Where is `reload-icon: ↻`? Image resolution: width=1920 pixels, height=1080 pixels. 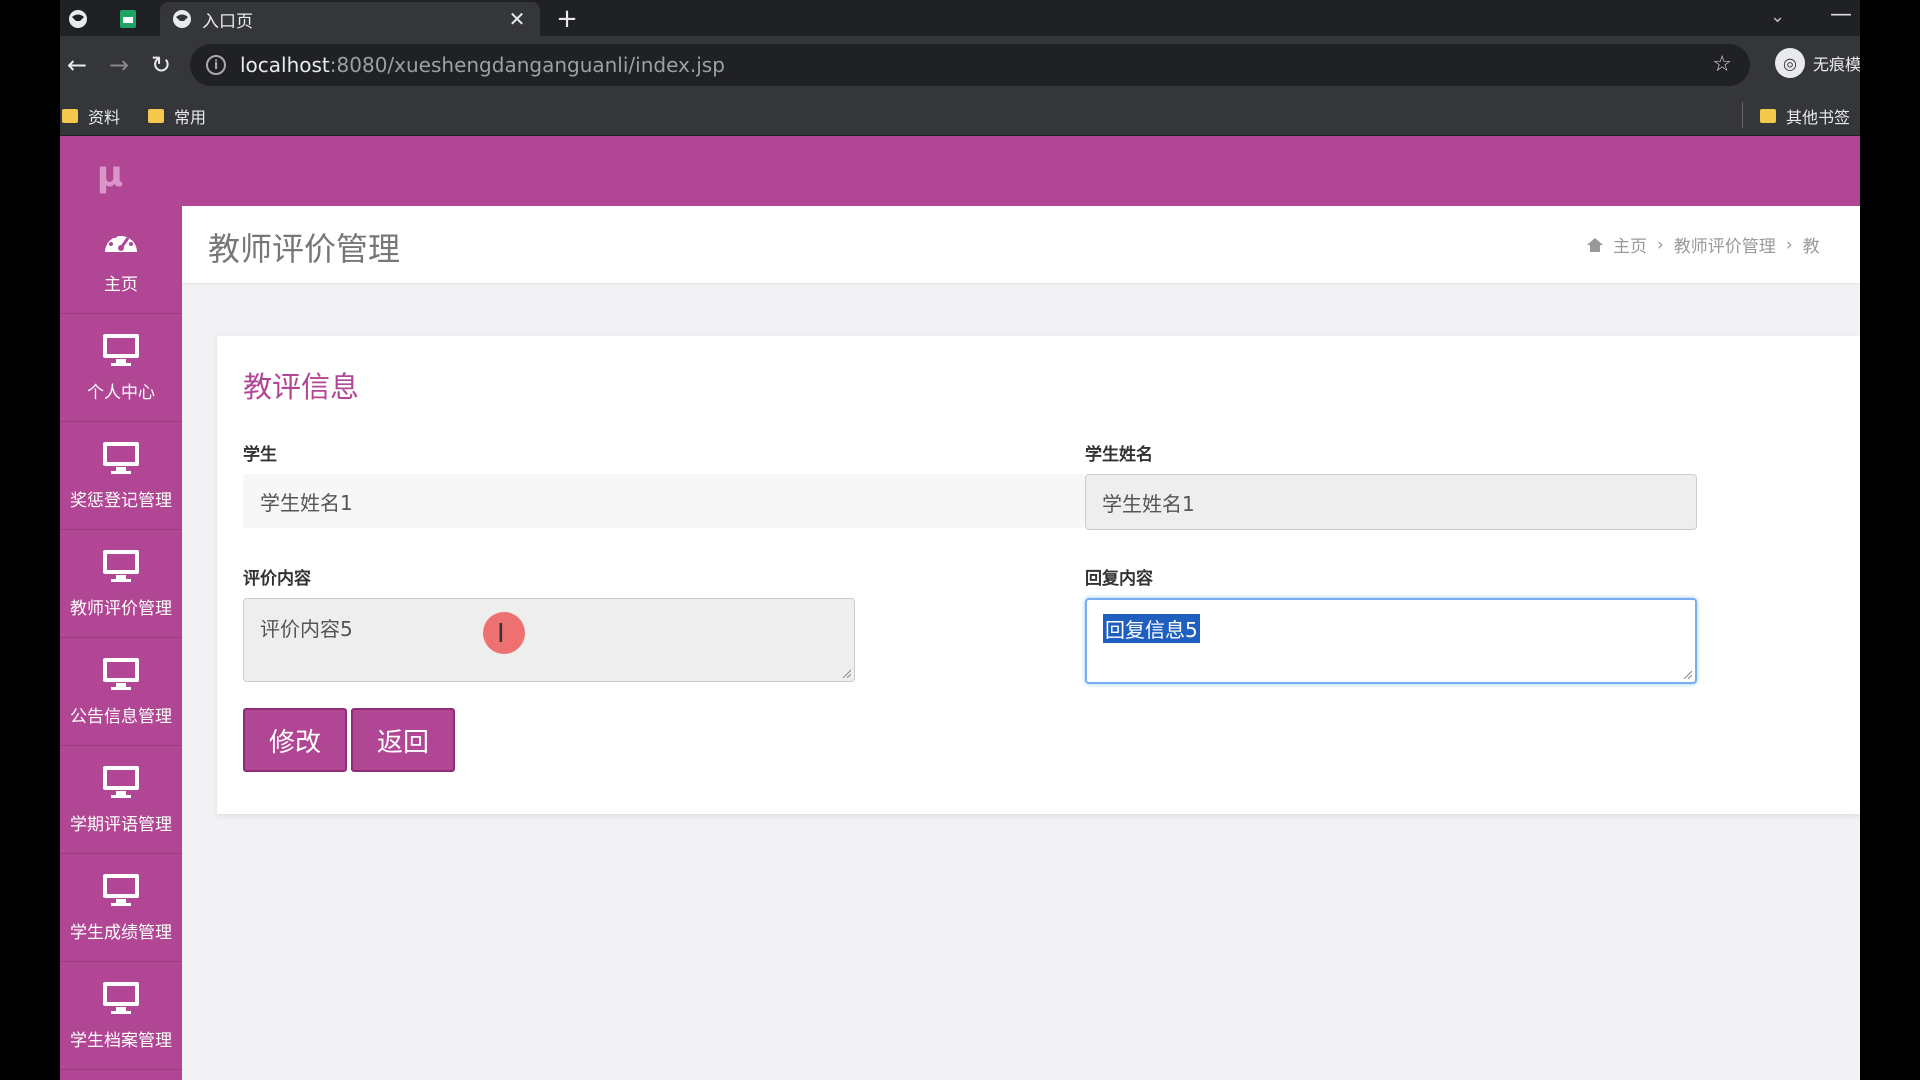
reload-icon: ↻ is located at coordinates (161, 65).